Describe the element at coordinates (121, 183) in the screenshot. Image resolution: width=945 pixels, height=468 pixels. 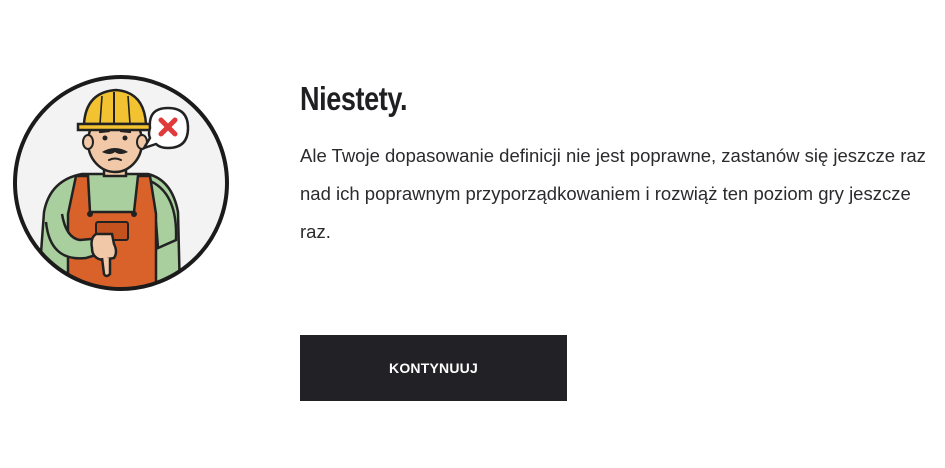
I see `worker-thumbs-down-icon` at that location.